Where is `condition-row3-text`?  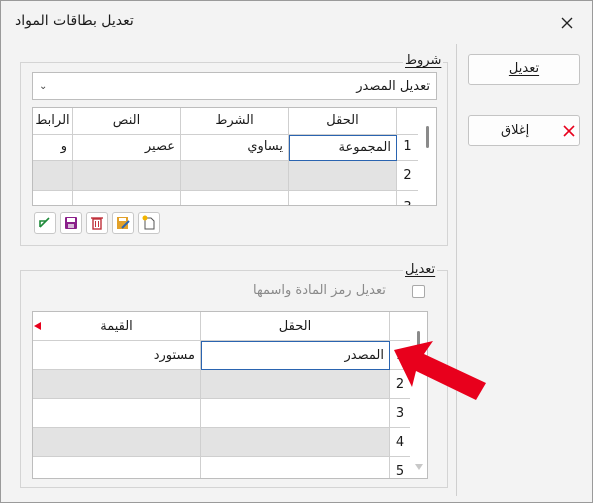
condition-row3-text is located at coordinates (127, 198).